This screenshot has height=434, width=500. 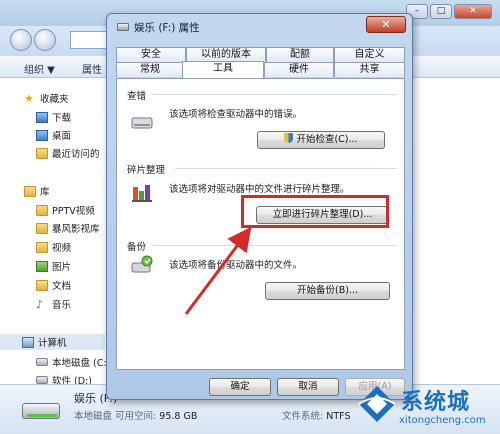 I want to click on organize-button: 组织 ▼, so click(x=39, y=68).